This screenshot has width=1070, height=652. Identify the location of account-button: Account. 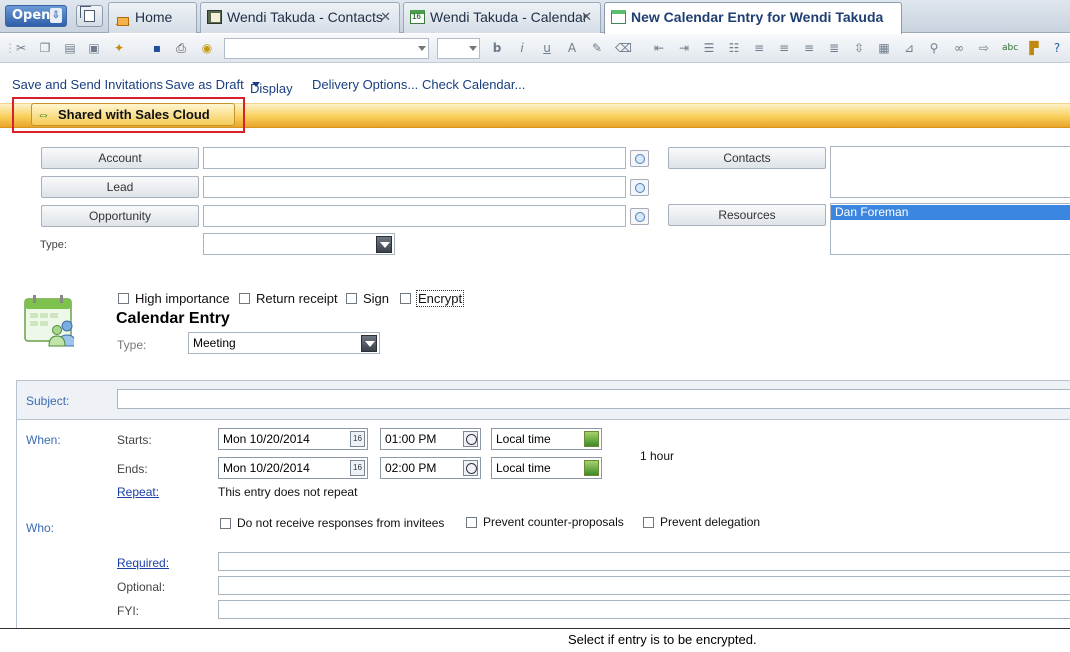
(120, 158).